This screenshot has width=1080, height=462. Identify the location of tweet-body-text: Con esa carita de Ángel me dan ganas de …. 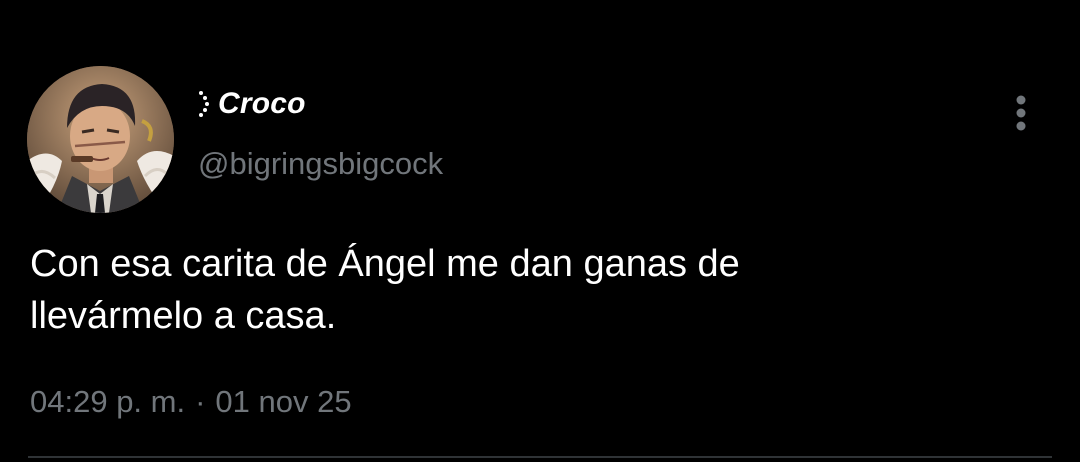
(385, 290).